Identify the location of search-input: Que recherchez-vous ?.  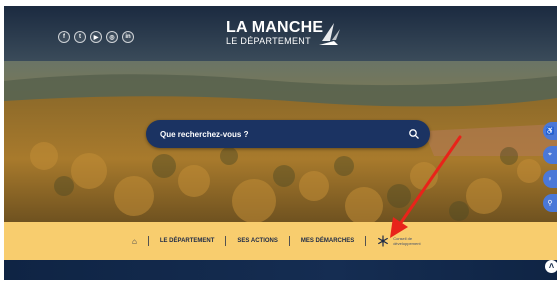
(284, 134).